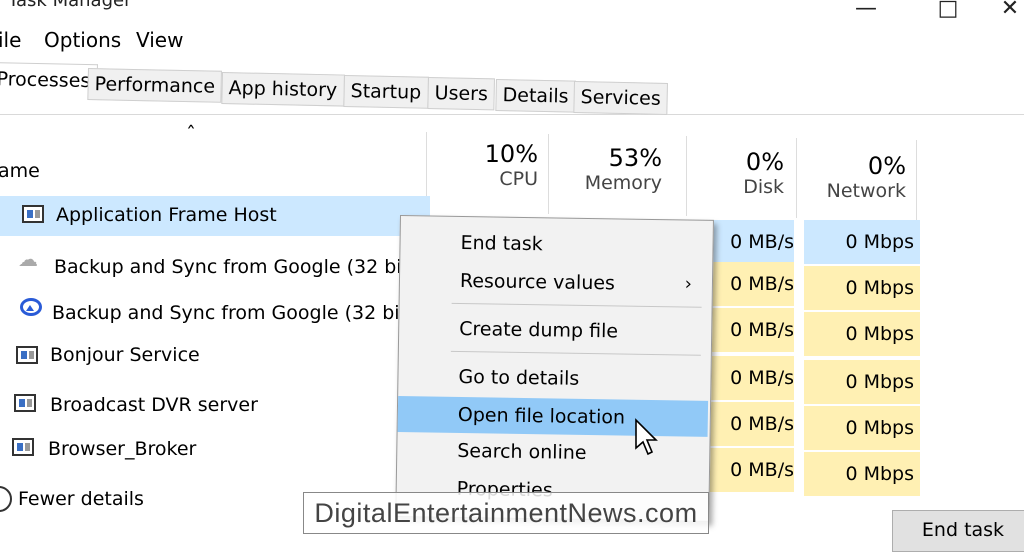 The width and height of the screenshot is (1024, 552). Describe the element at coordinates (215, 358) in the screenshot. I see `table-row: Bonjour Service` at that location.